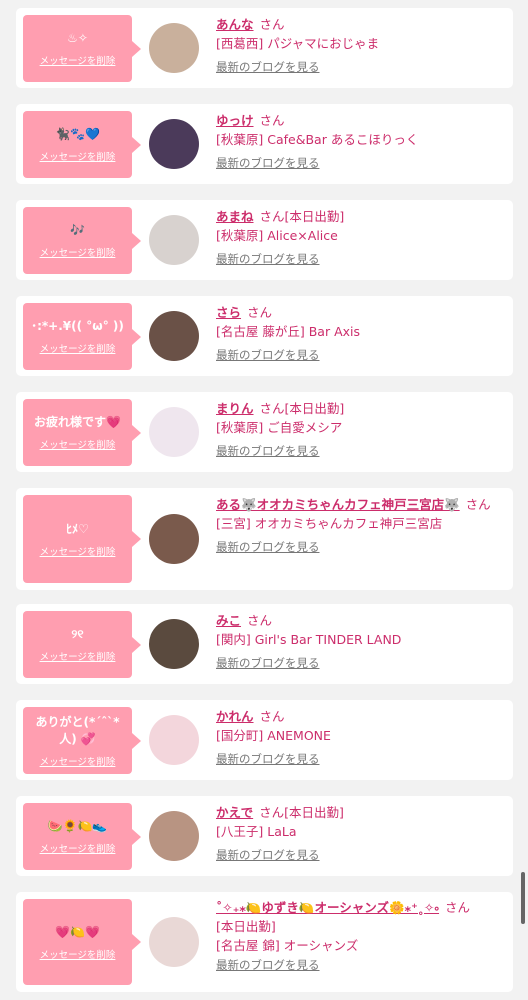 The height and width of the screenshot is (1000, 528). I want to click on message-text: ﾋﾒ♡, so click(77, 528).